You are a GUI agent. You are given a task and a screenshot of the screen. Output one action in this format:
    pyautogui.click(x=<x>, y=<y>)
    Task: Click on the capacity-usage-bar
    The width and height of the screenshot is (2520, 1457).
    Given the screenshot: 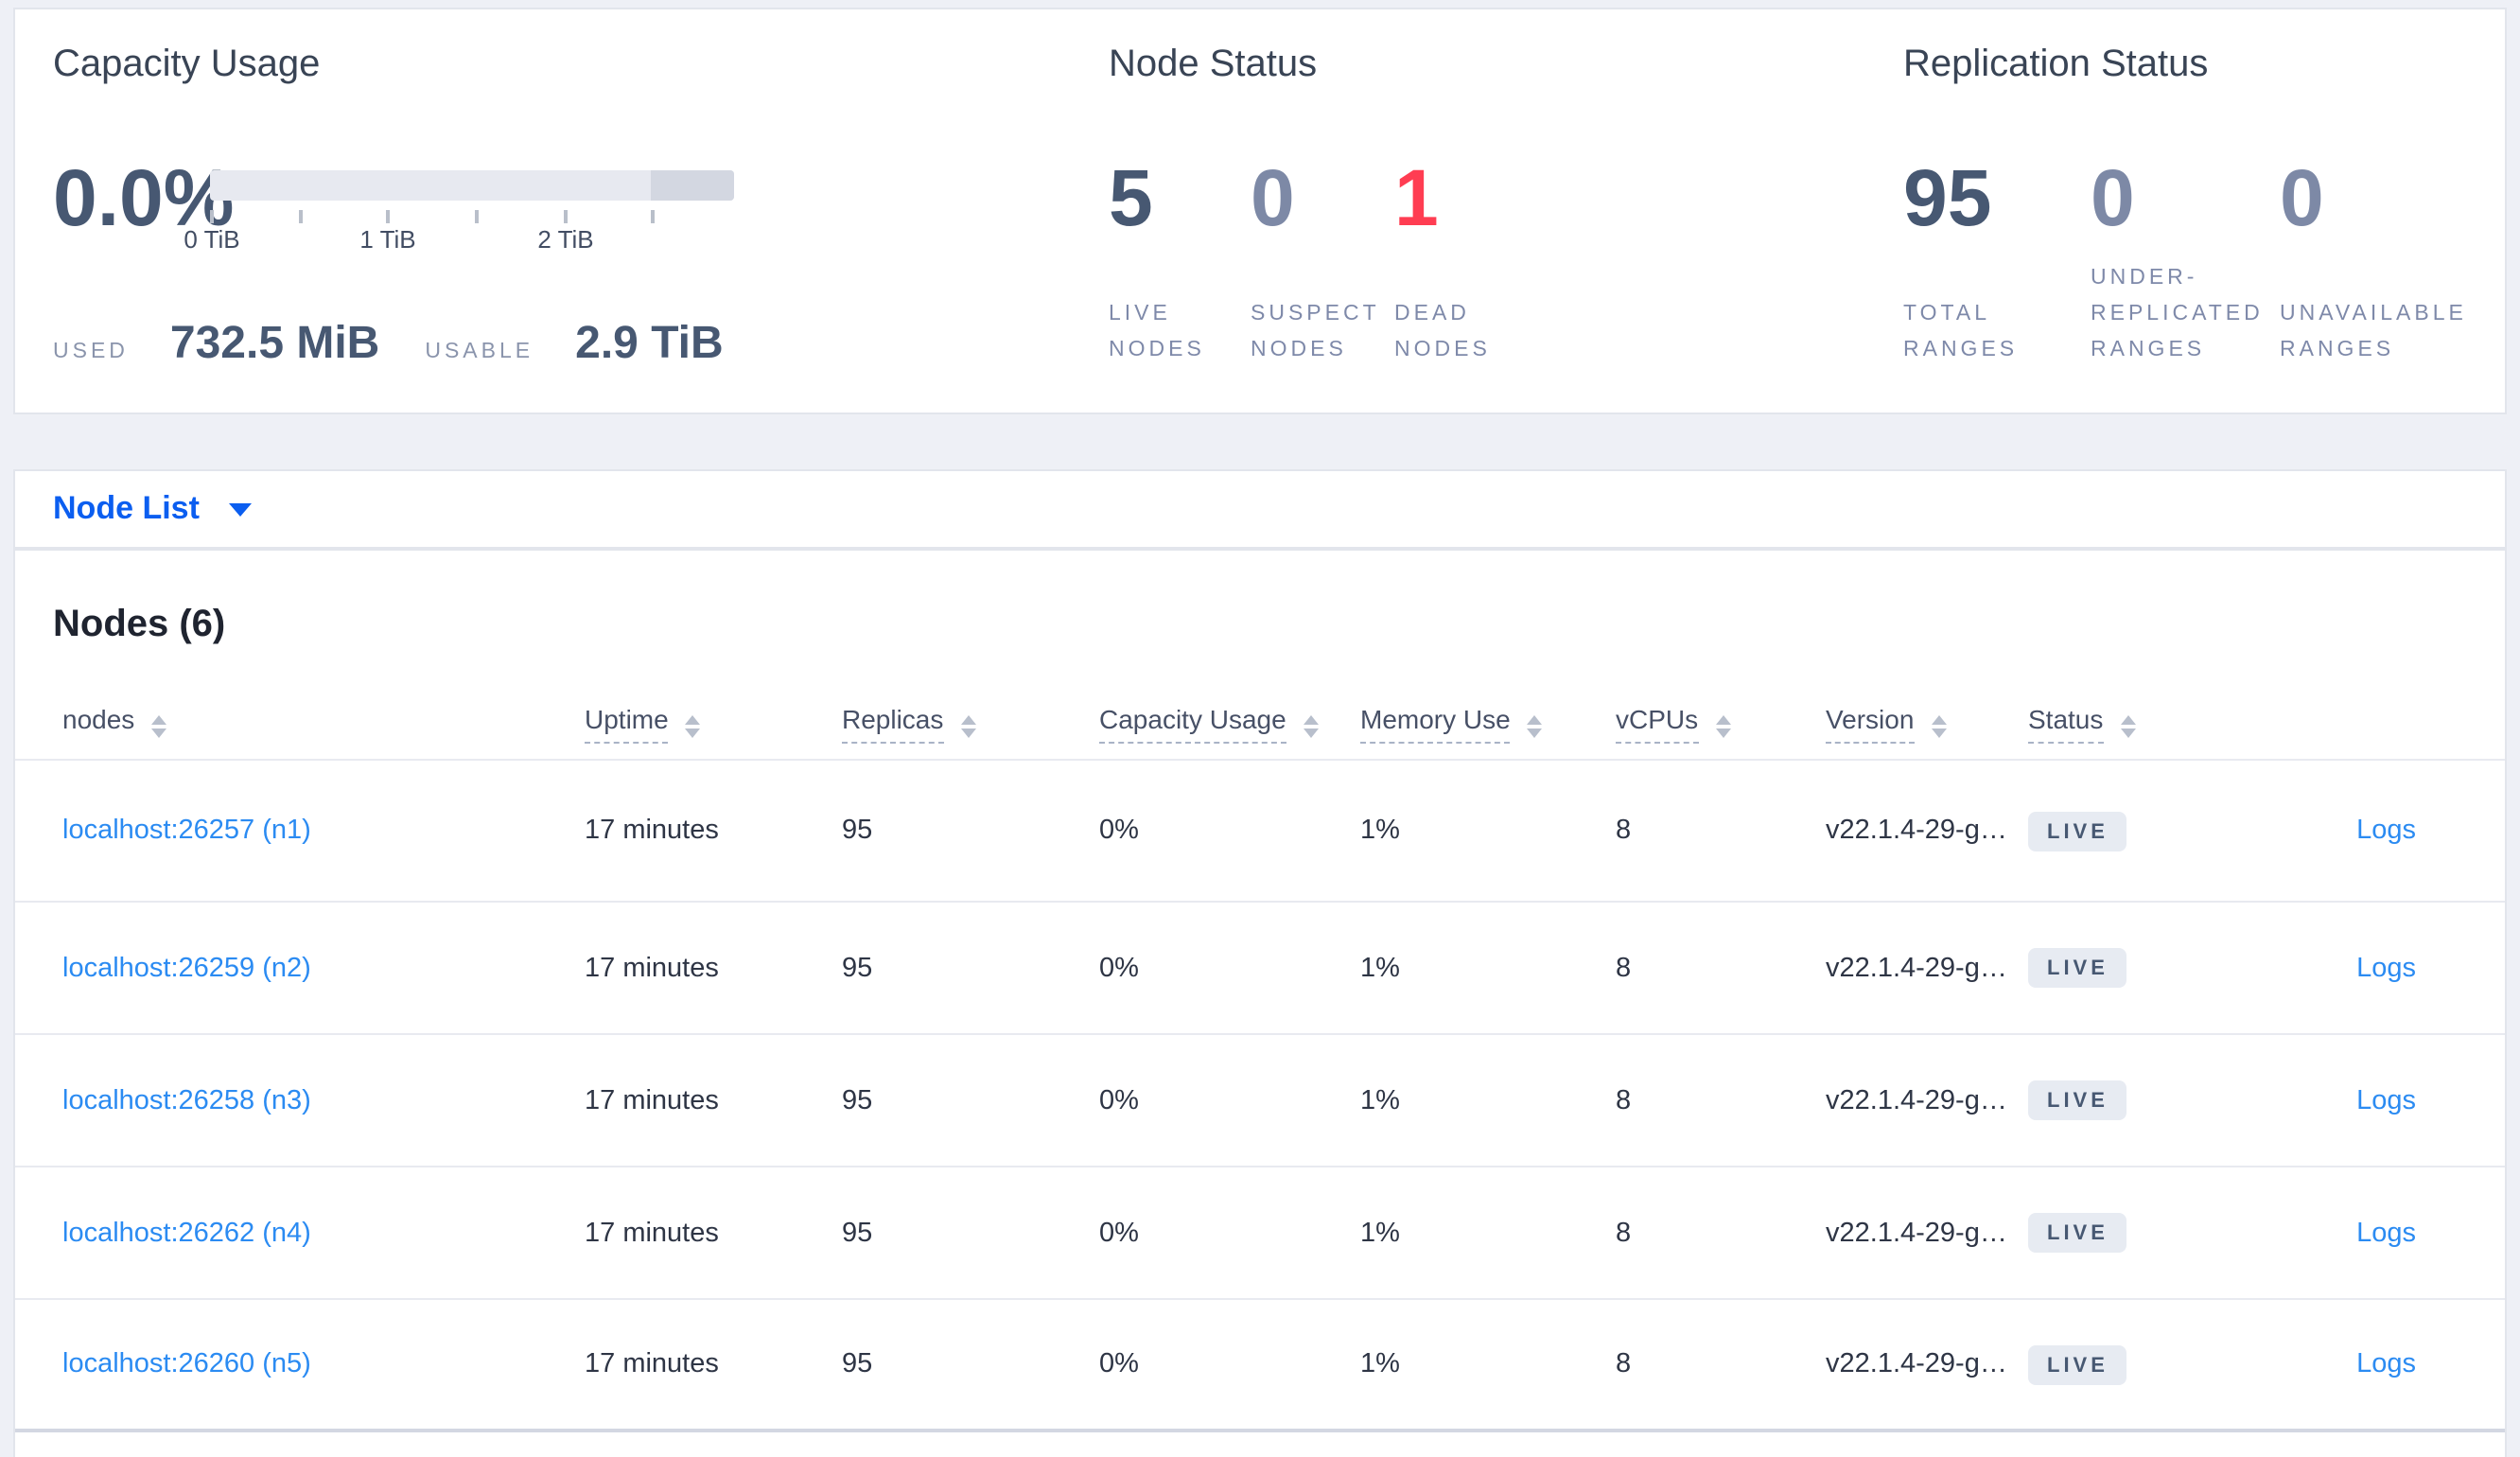 What is the action you would take?
    pyautogui.click(x=472, y=185)
    